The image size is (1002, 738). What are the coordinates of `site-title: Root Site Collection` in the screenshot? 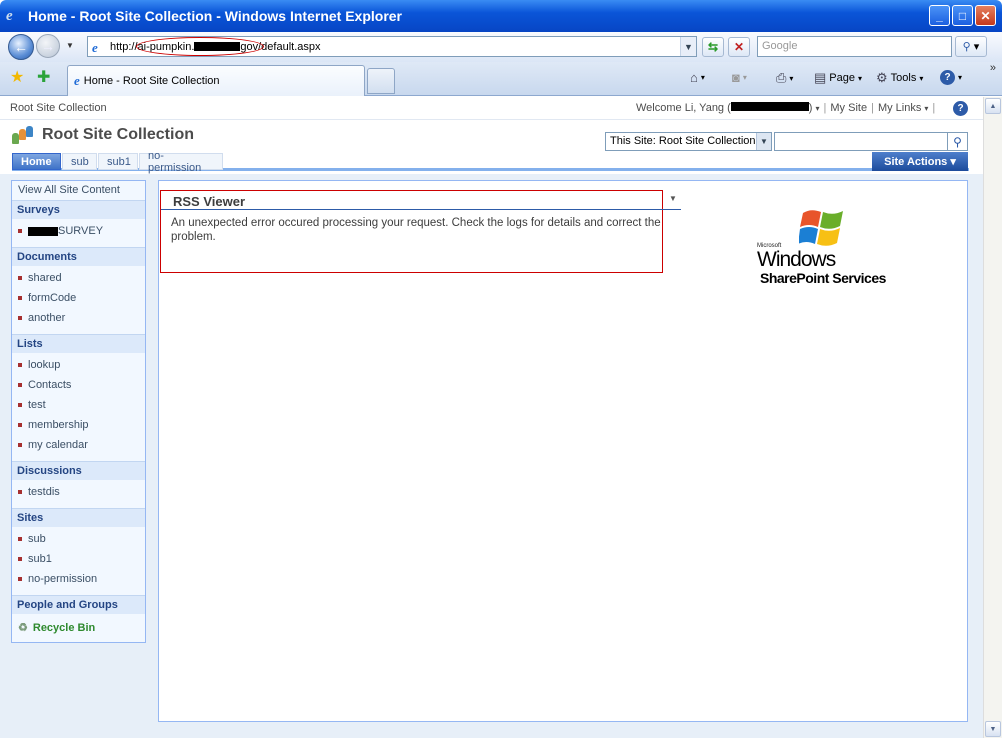 It's located at (118, 135).